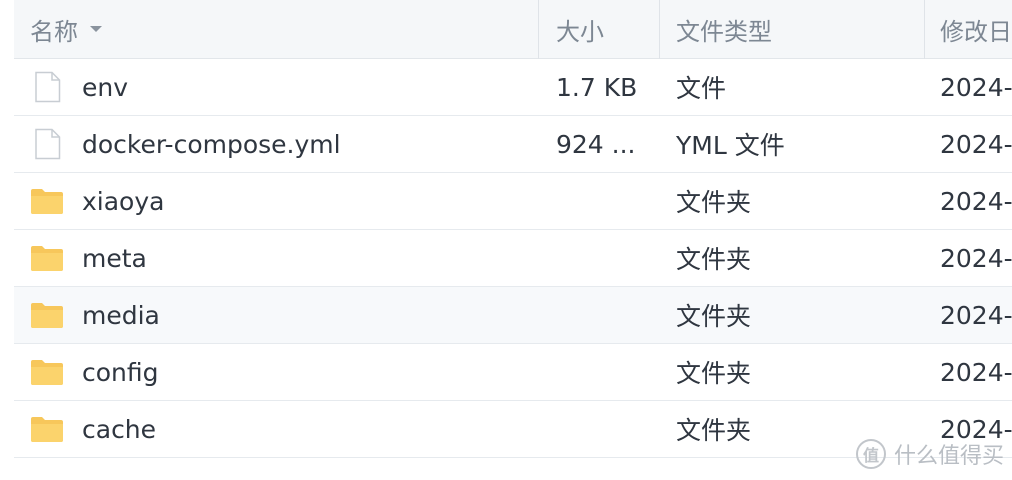  What do you see at coordinates (285, 258) in the screenshot?
I see `folder-name-cell: meta` at bounding box center [285, 258].